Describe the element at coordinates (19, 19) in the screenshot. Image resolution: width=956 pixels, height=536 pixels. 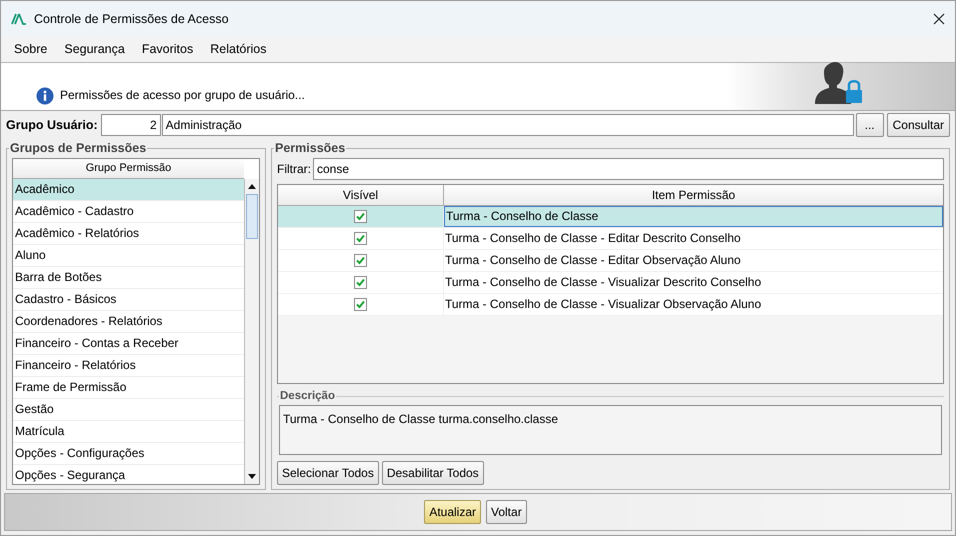
I see `logo-icon` at that location.